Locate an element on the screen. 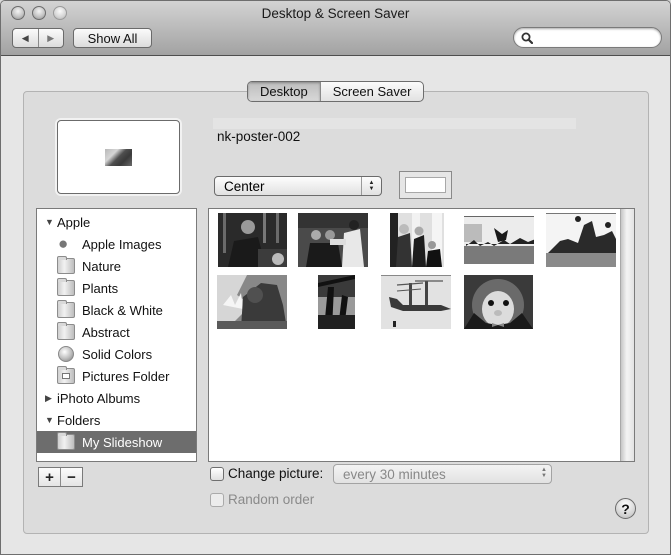 This screenshot has width=671, height=555. back-icon: ◀ is located at coordinates (25, 37).